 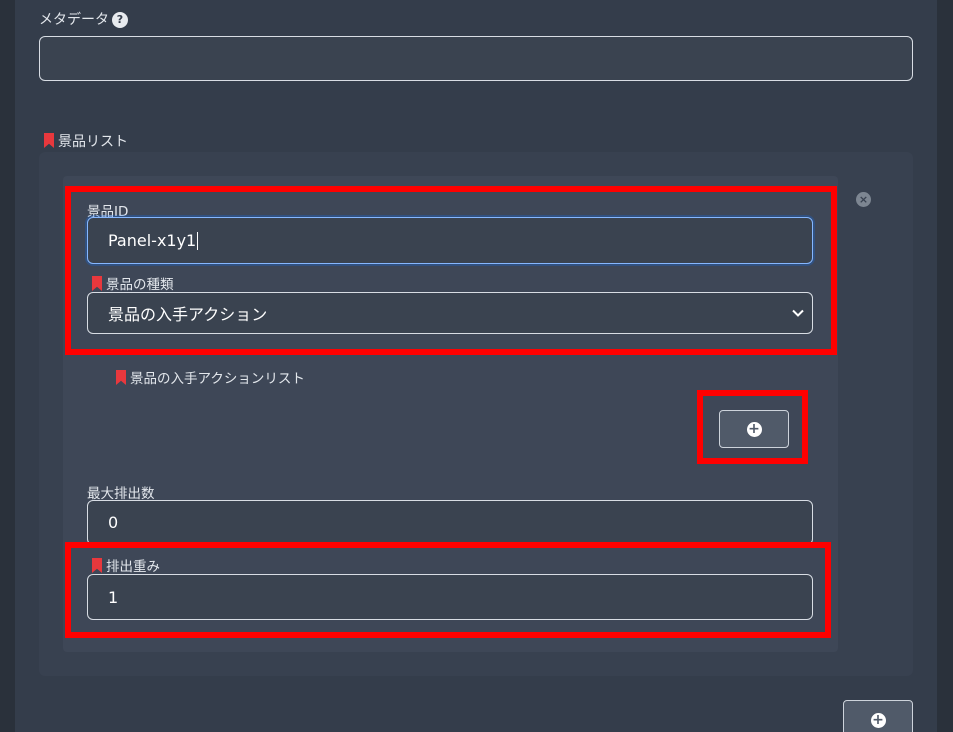 What do you see at coordinates (93, 142) in the screenshot?
I see `prize-list-label: 景品リスト` at bounding box center [93, 142].